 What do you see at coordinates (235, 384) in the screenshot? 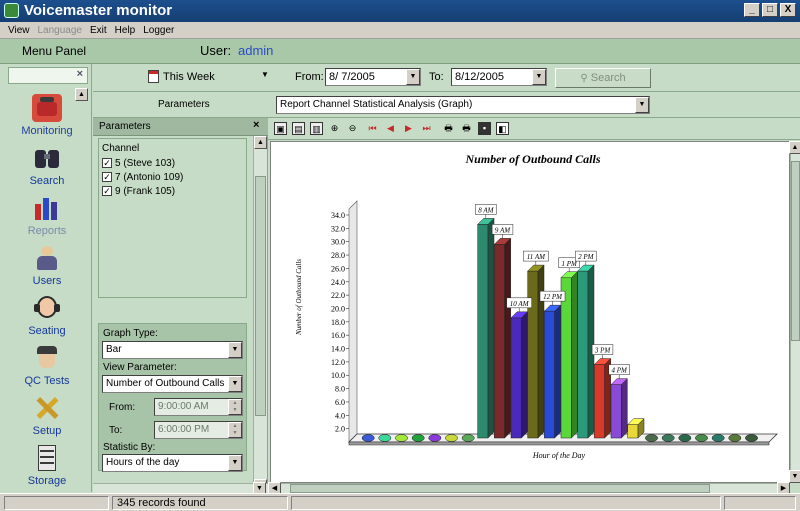
I see `view-parameter-dropdown: ▼` at bounding box center [235, 384].